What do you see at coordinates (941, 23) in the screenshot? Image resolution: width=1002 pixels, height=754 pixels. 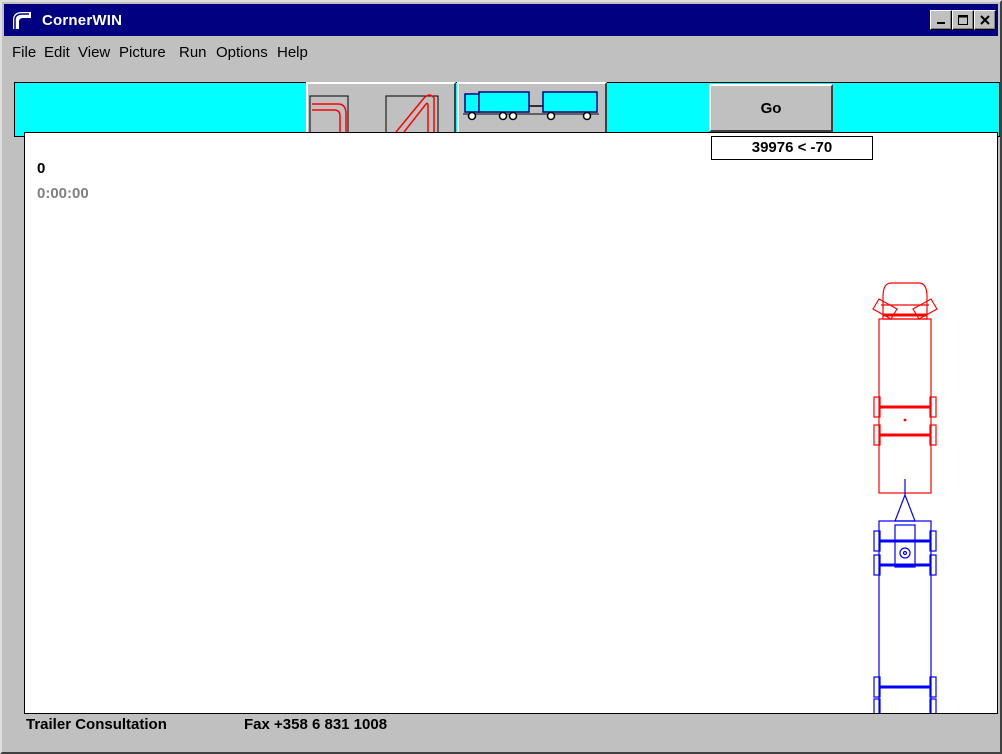 I see `minimize-icon` at bounding box center [941, 23].